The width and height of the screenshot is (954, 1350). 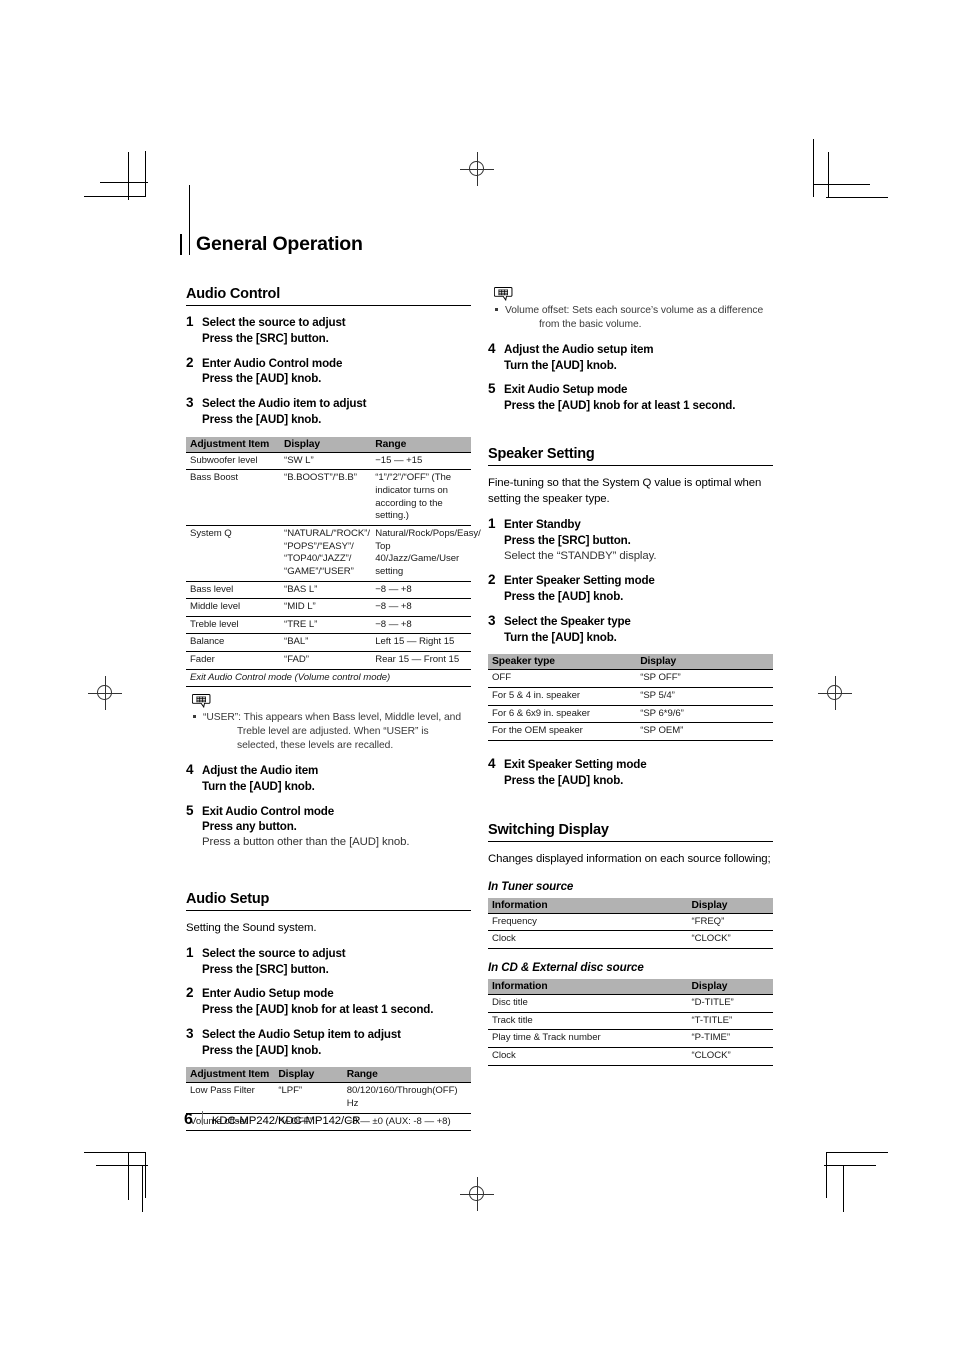 I want to click on column-header: Display, so click(x=730, y=986).